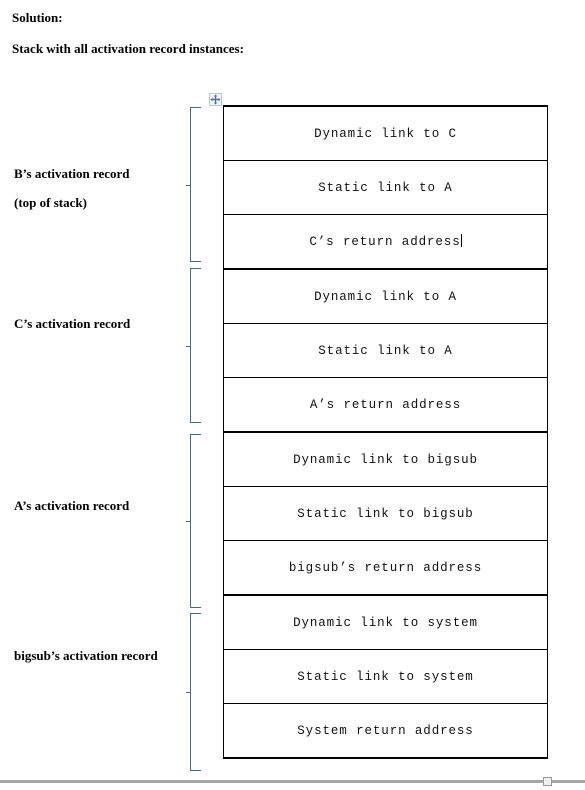 The width and height of the screenshot is (585, 790). I want to click on stack-cell-text: C’s return address, so click(385, 242).